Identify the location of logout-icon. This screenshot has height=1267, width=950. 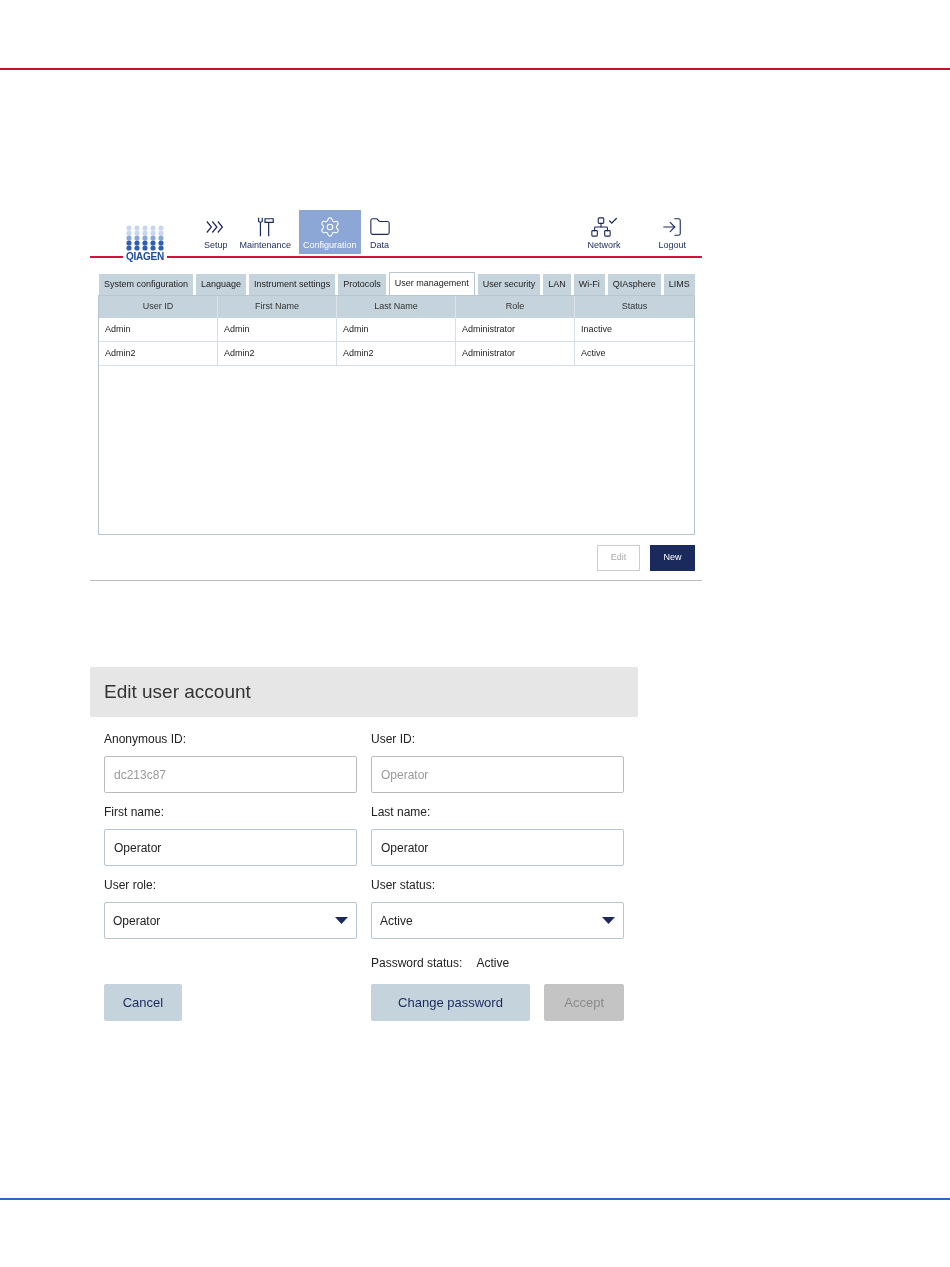
(672, 226).